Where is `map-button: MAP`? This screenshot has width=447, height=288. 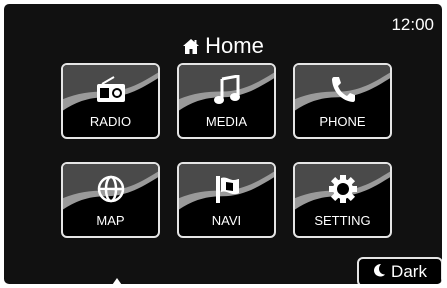 map-button: MAP is located at coordinates (110, 200).